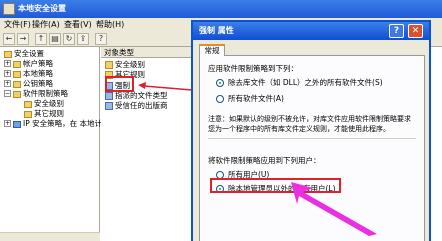 This screenshot has width=442, height=241. What do you see at coordinates (221, 9) in the screenshot?
I see `main-title-bar: 本地安全设置` at bounding box center [221, 9].